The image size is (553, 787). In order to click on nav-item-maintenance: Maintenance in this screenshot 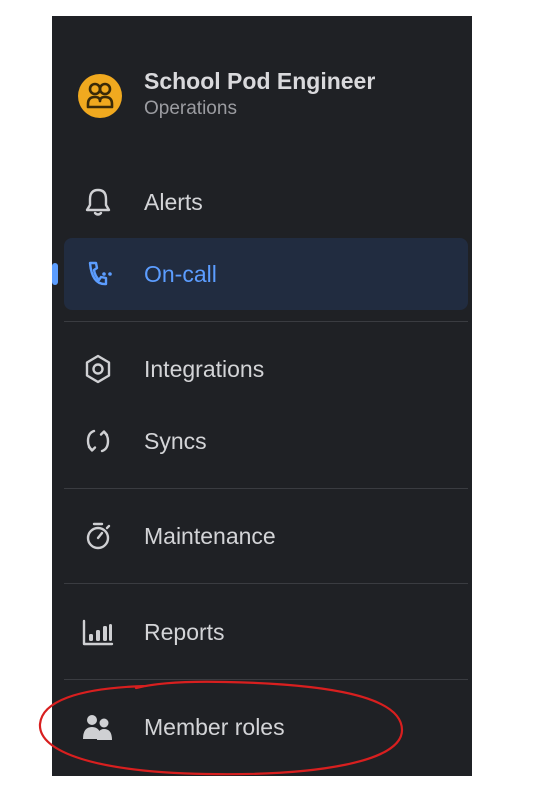, I will do `click(266, 536)`.